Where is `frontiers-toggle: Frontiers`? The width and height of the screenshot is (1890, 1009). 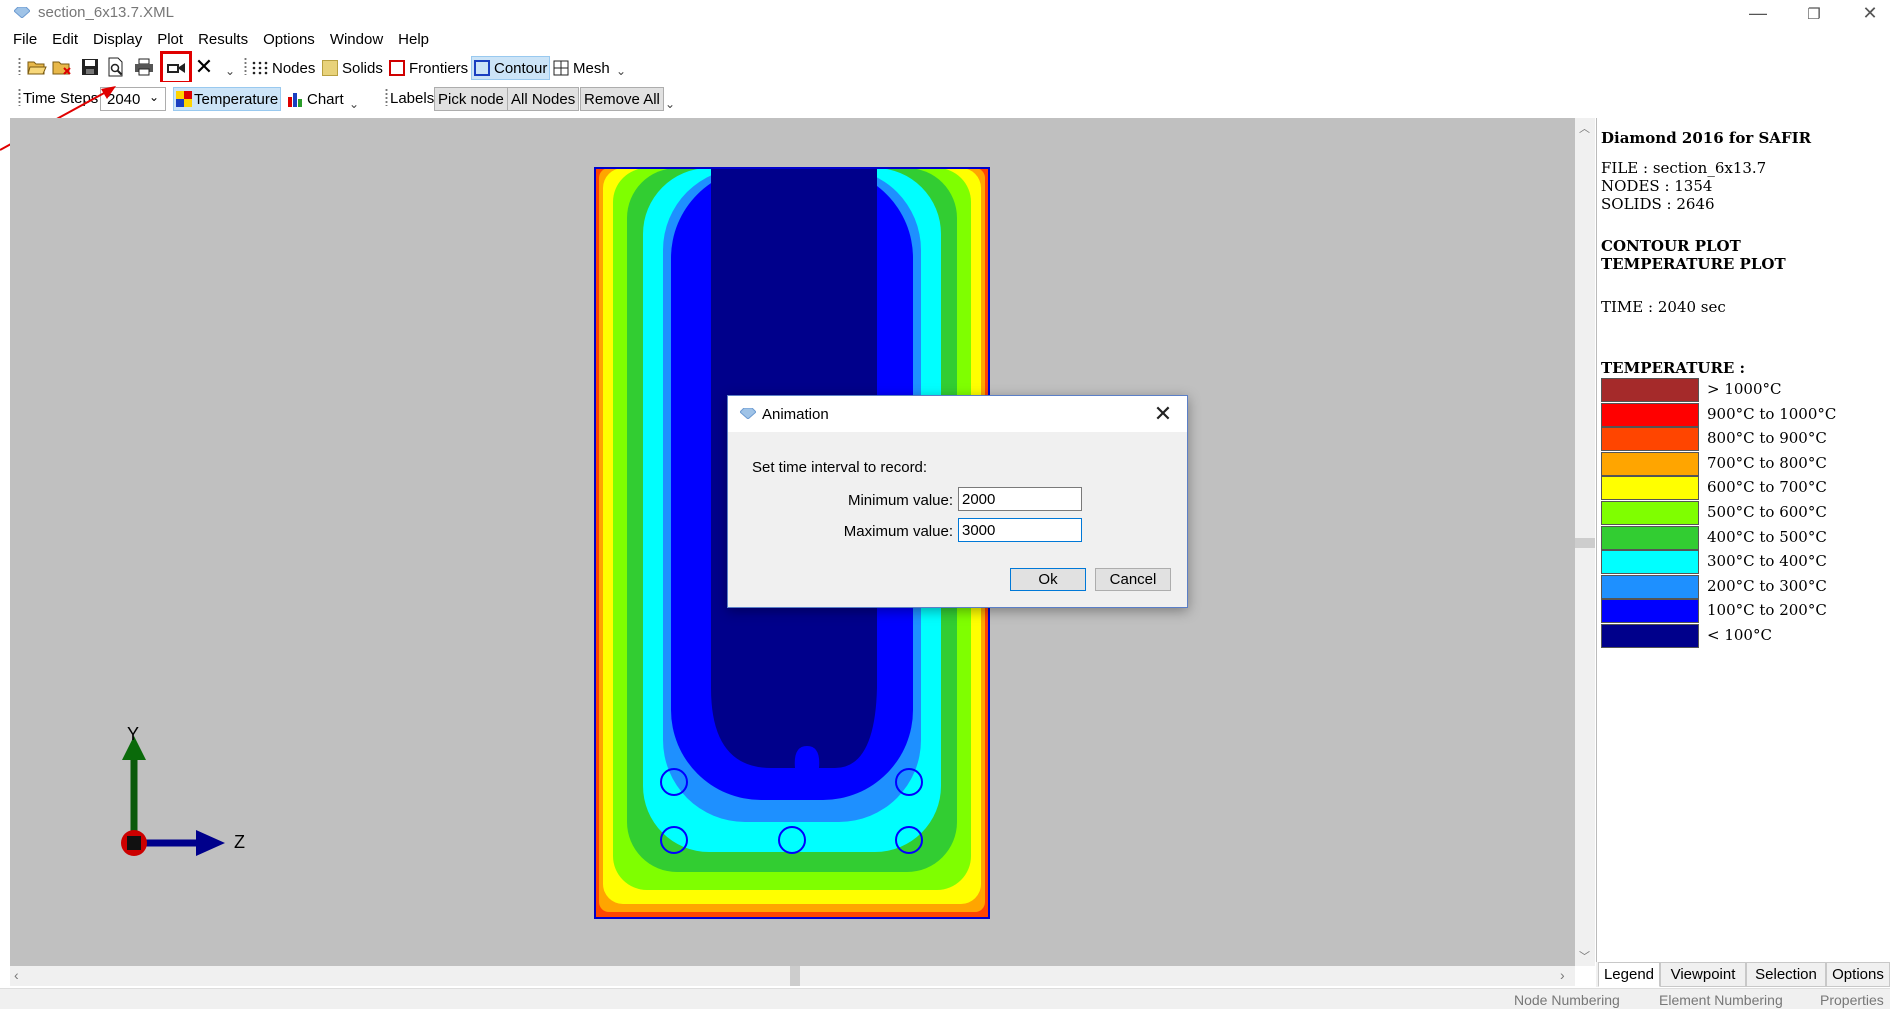
frontiers-toggle: Frontiers is located at coordinates (428, 68).